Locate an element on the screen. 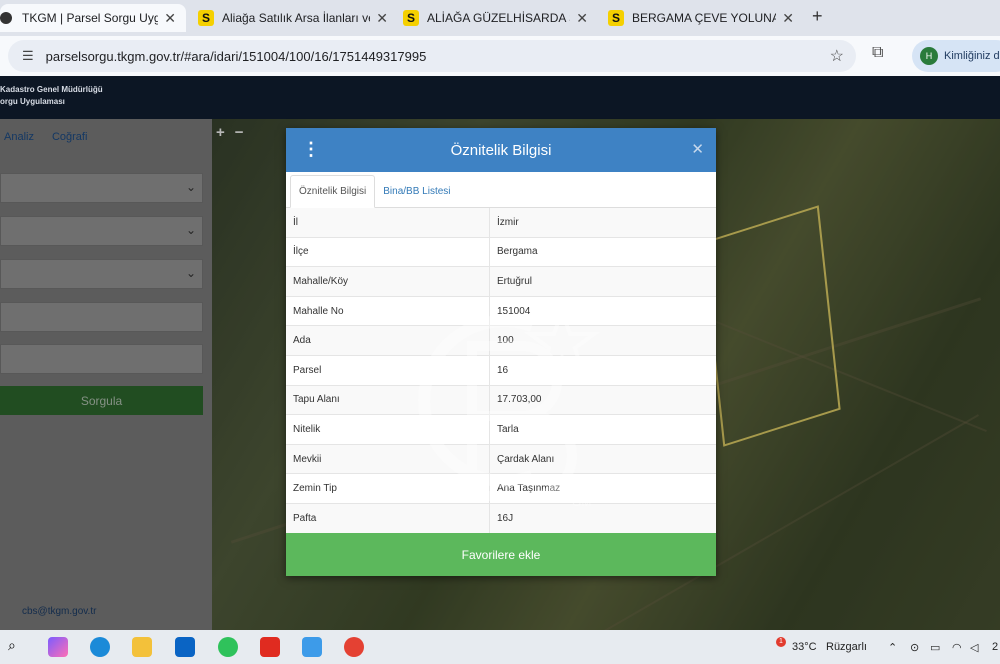  watermark-badge: GM is located at coordinates (581, 502).